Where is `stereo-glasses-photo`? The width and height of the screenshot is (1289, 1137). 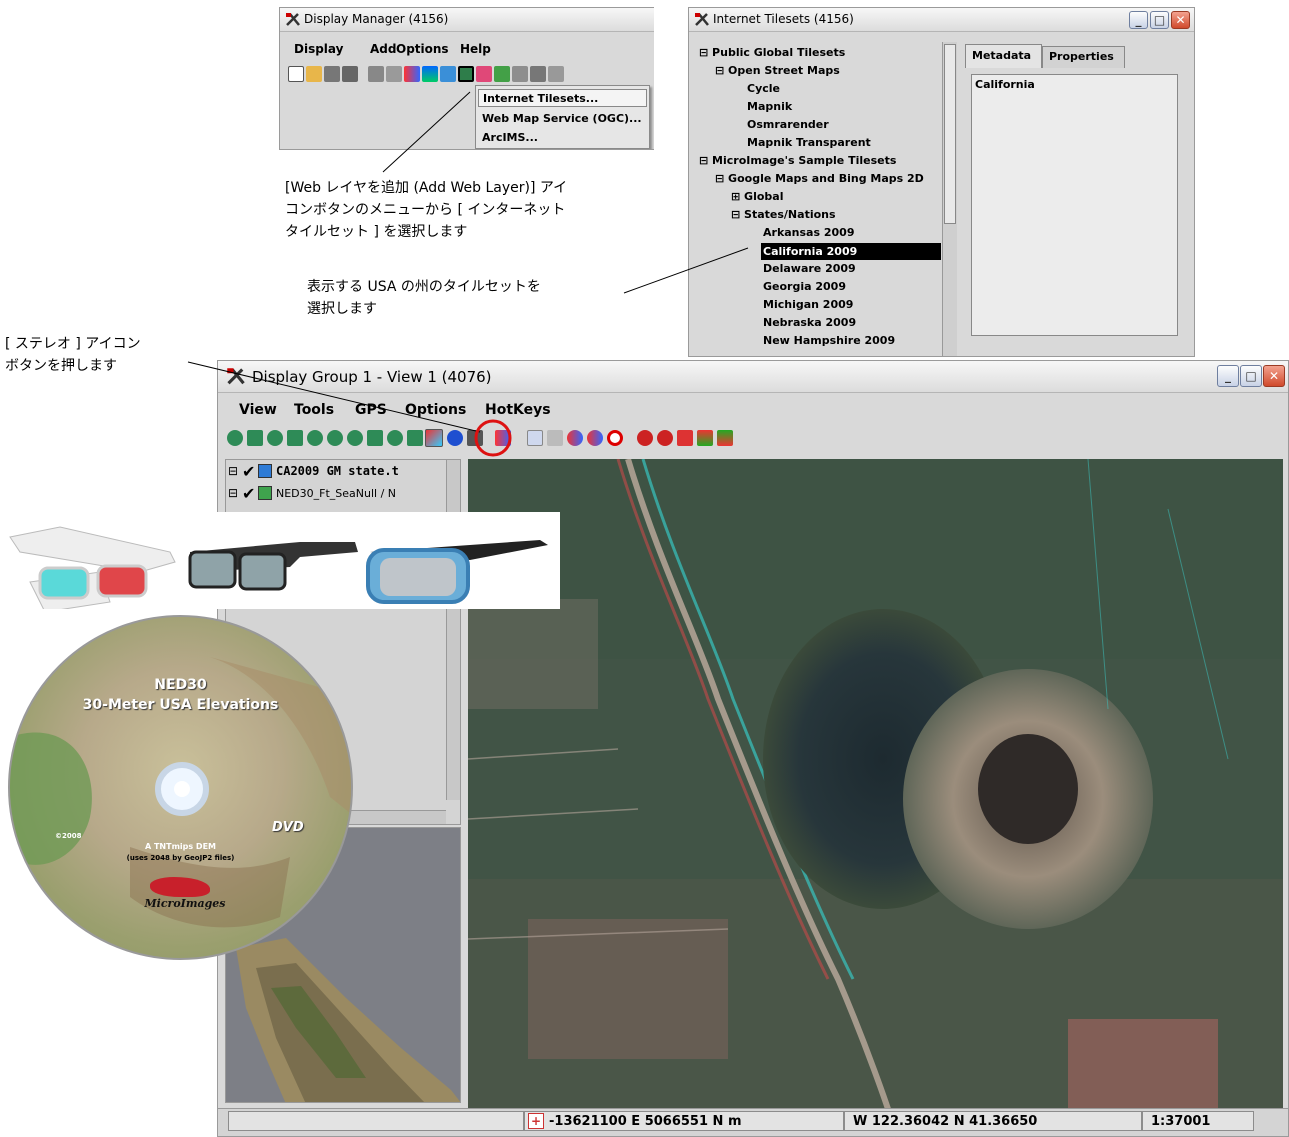 stereo-glasses-photo is located at coordinates (280, 562).